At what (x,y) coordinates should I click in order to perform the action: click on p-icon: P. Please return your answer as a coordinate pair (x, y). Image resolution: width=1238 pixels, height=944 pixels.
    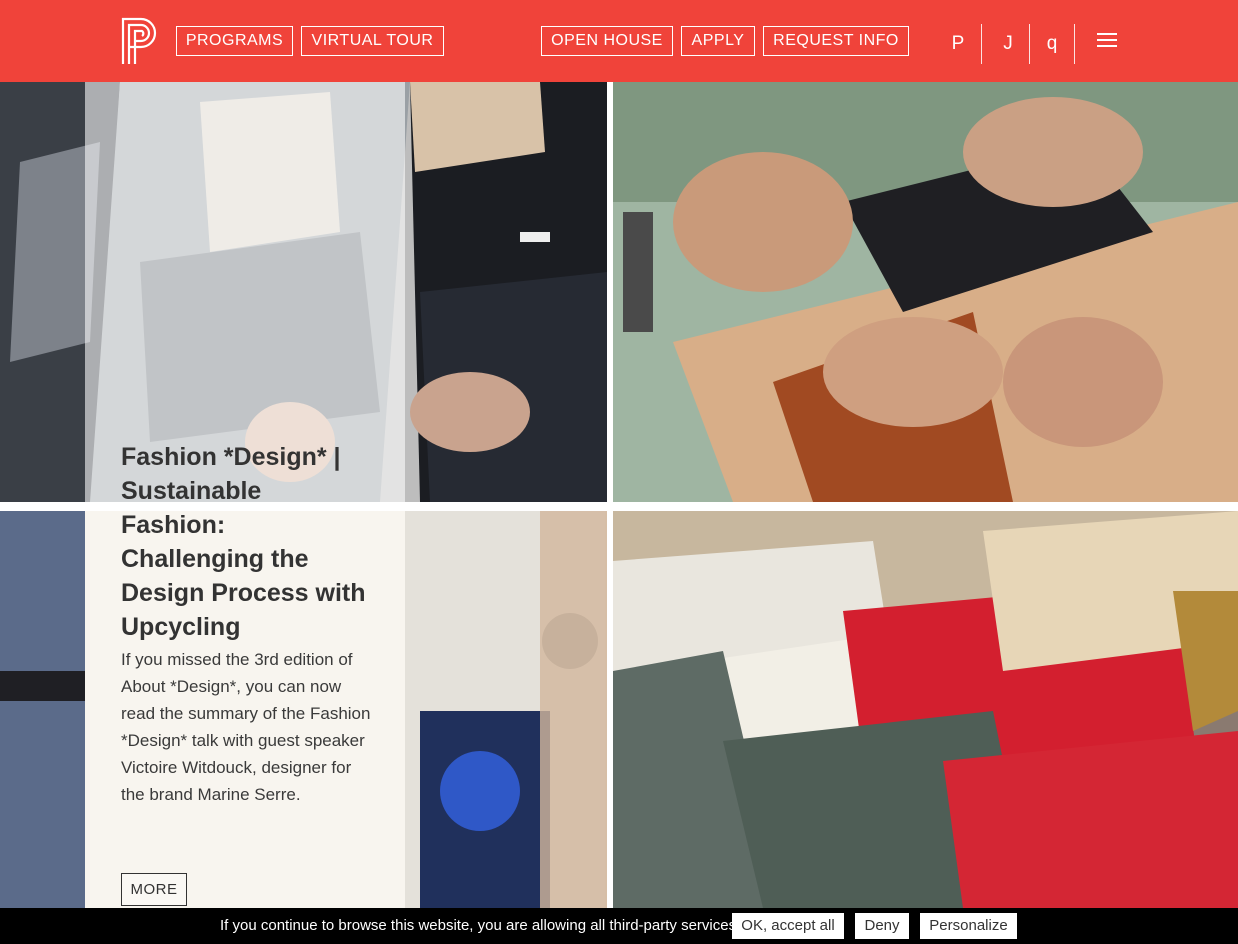
    Looking at the image, I should click on (958, 44).